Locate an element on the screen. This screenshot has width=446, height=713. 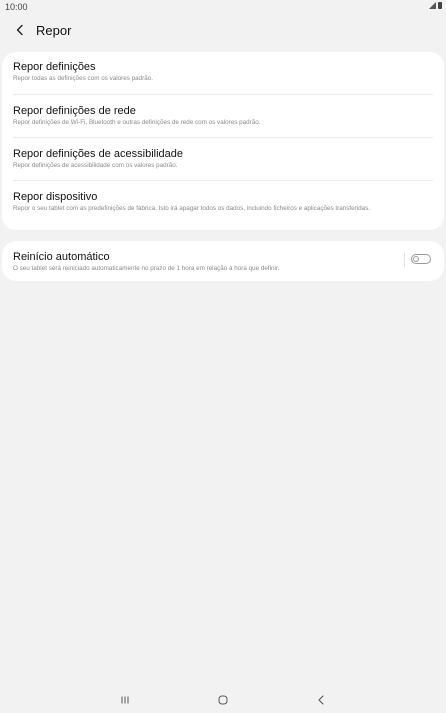
auto-restart-toggle is located at coordinates (421, 259).